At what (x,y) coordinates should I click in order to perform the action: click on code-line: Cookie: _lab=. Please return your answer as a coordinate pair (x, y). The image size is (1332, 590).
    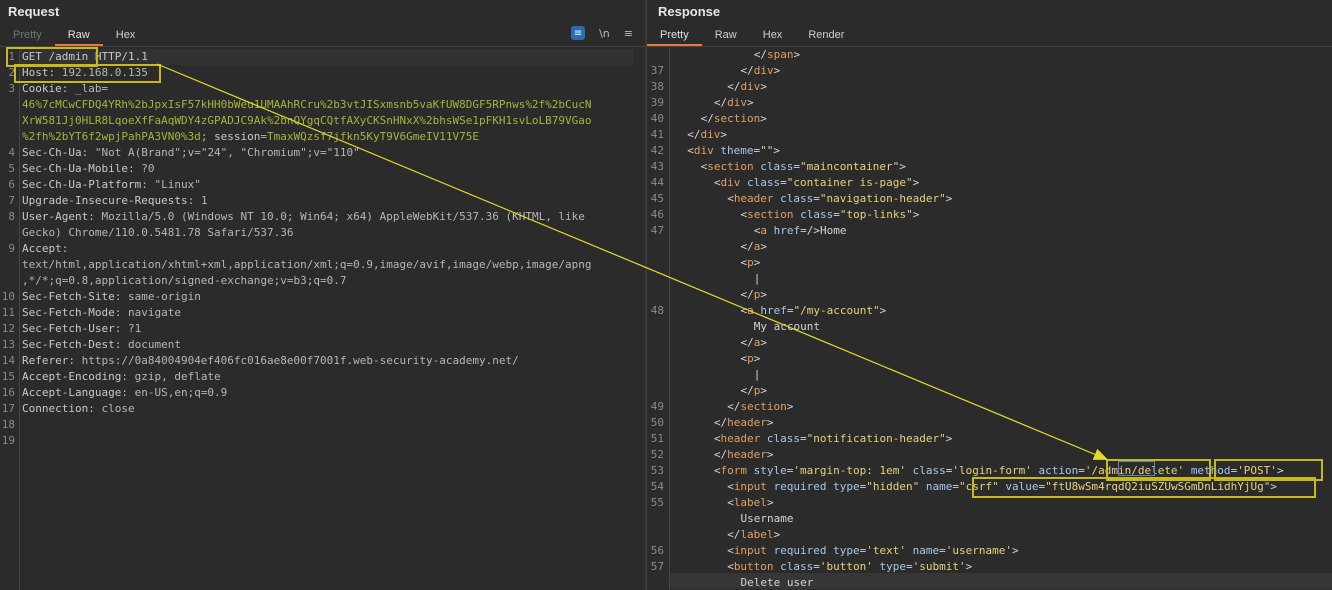
    Looking at the image, I should click on (65, 89).